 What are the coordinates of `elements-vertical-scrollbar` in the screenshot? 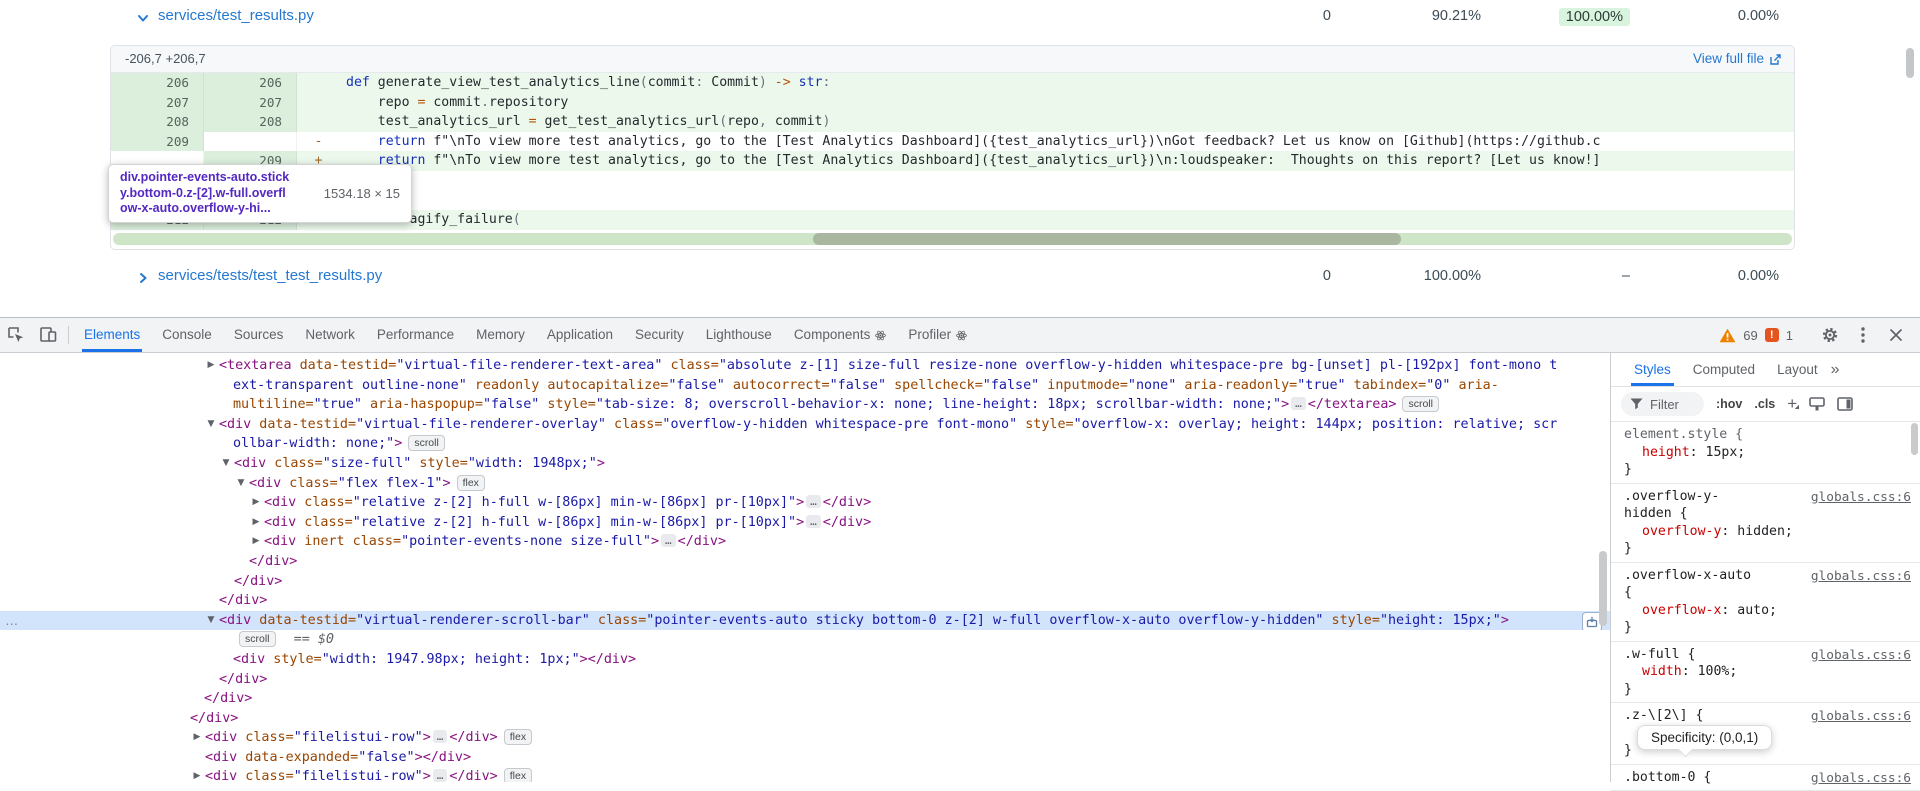 It's located at (1603, 588).